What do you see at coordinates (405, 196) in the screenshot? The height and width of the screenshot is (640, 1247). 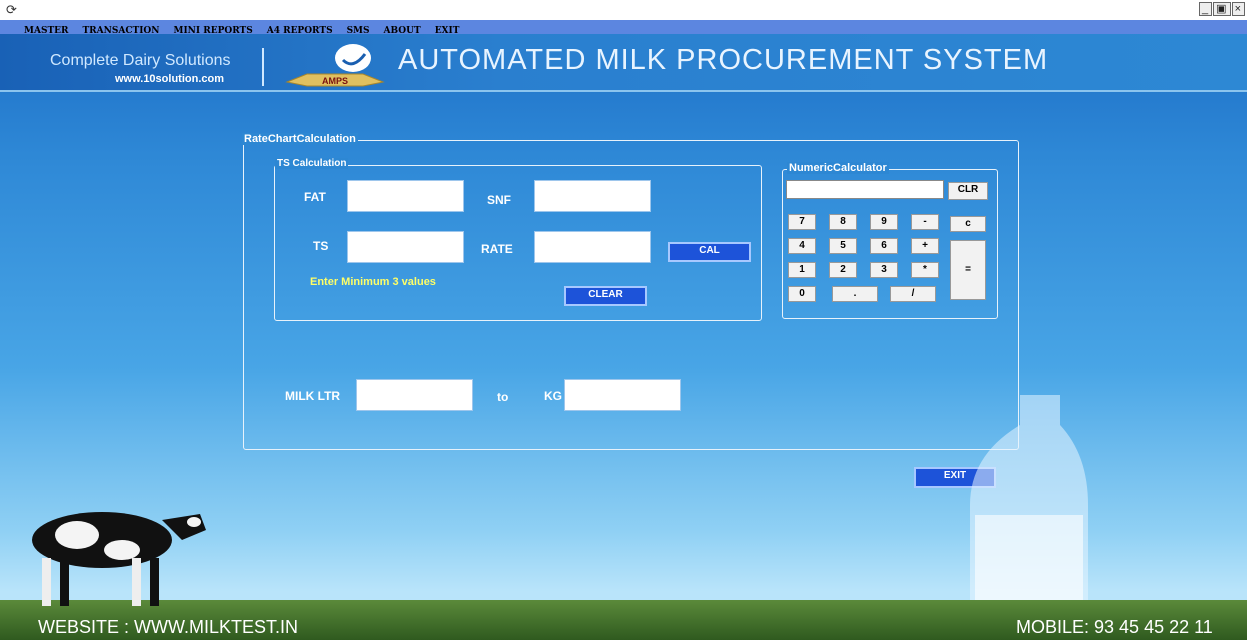 I see `fat-field` at bounding box center [405, 196].